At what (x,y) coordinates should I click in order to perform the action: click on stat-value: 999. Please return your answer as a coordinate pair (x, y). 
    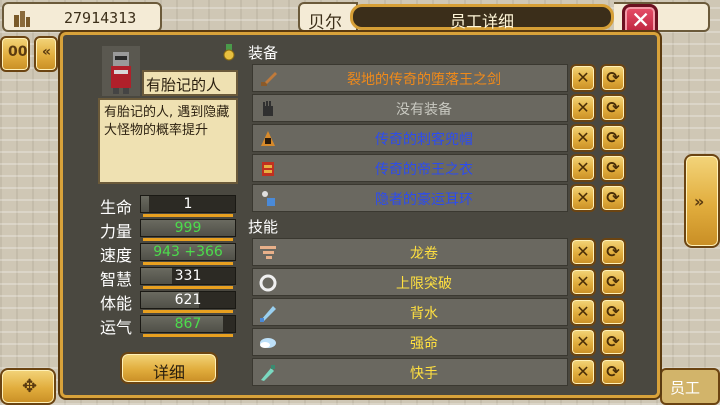
    Looking at the image, I should click on (188, 228).